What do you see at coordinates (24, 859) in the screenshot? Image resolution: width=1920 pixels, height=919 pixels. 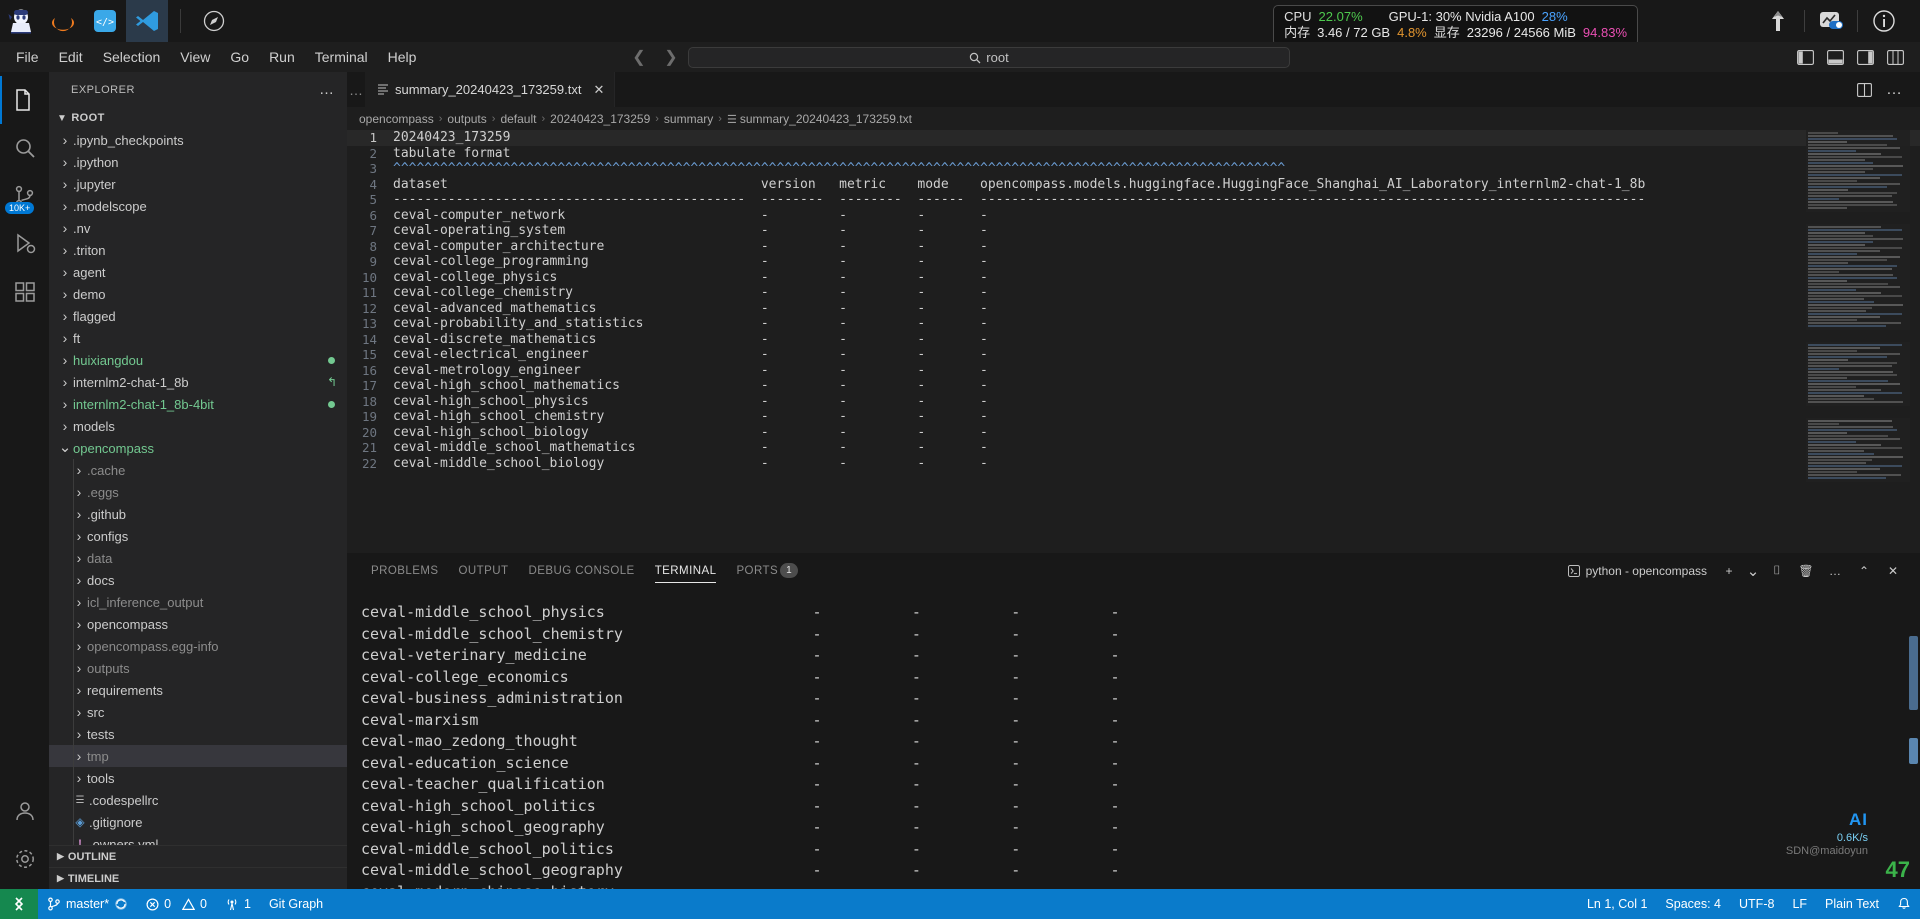 I see `activity-settings-gear-icon` at bounding box center [24, 859].